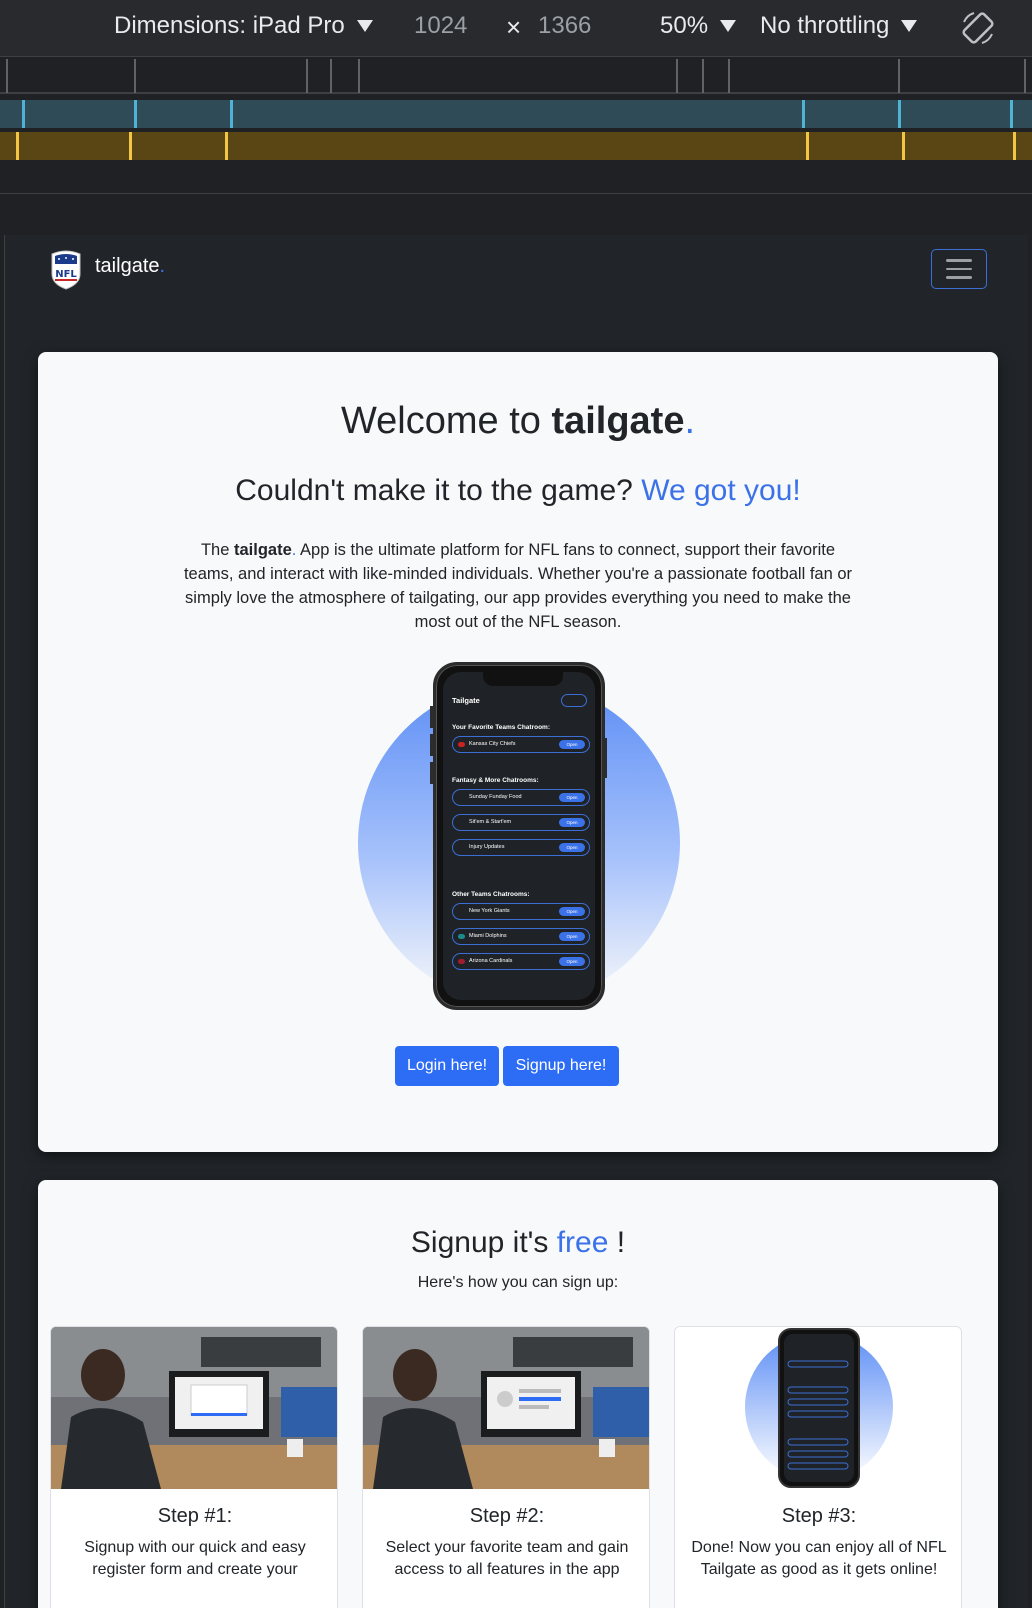 The image size is (1032, 1608). What do you see at coordinates (66, 274) in the screenshot?
I see `svg-text: NFL` at bounding box center [66, 274].